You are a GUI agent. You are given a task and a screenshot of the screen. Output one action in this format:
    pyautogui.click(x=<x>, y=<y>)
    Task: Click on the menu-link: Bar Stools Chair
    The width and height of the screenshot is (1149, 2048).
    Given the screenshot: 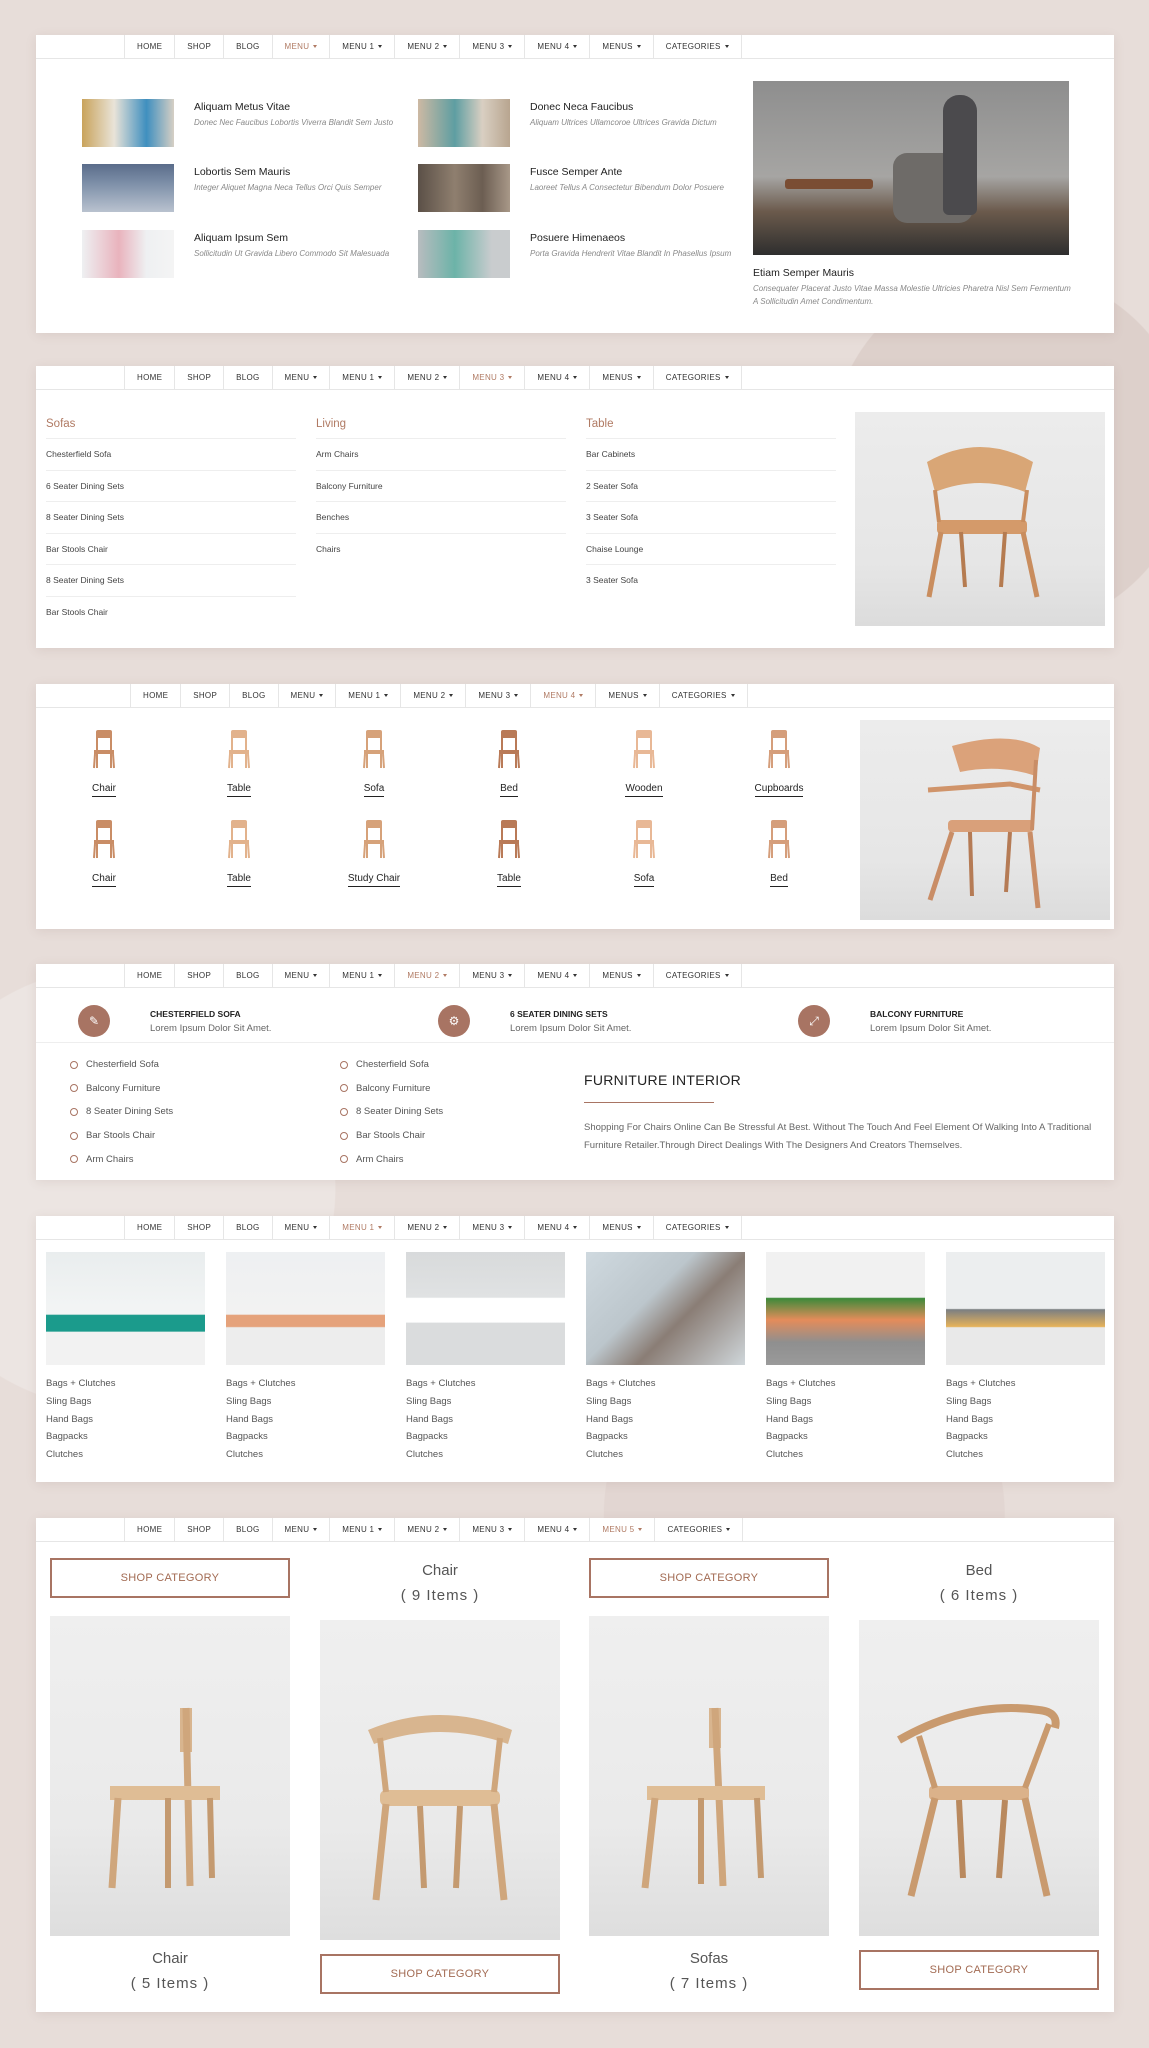 What is the action you would take?
    pyautogui.click(x=171, y=549)
    